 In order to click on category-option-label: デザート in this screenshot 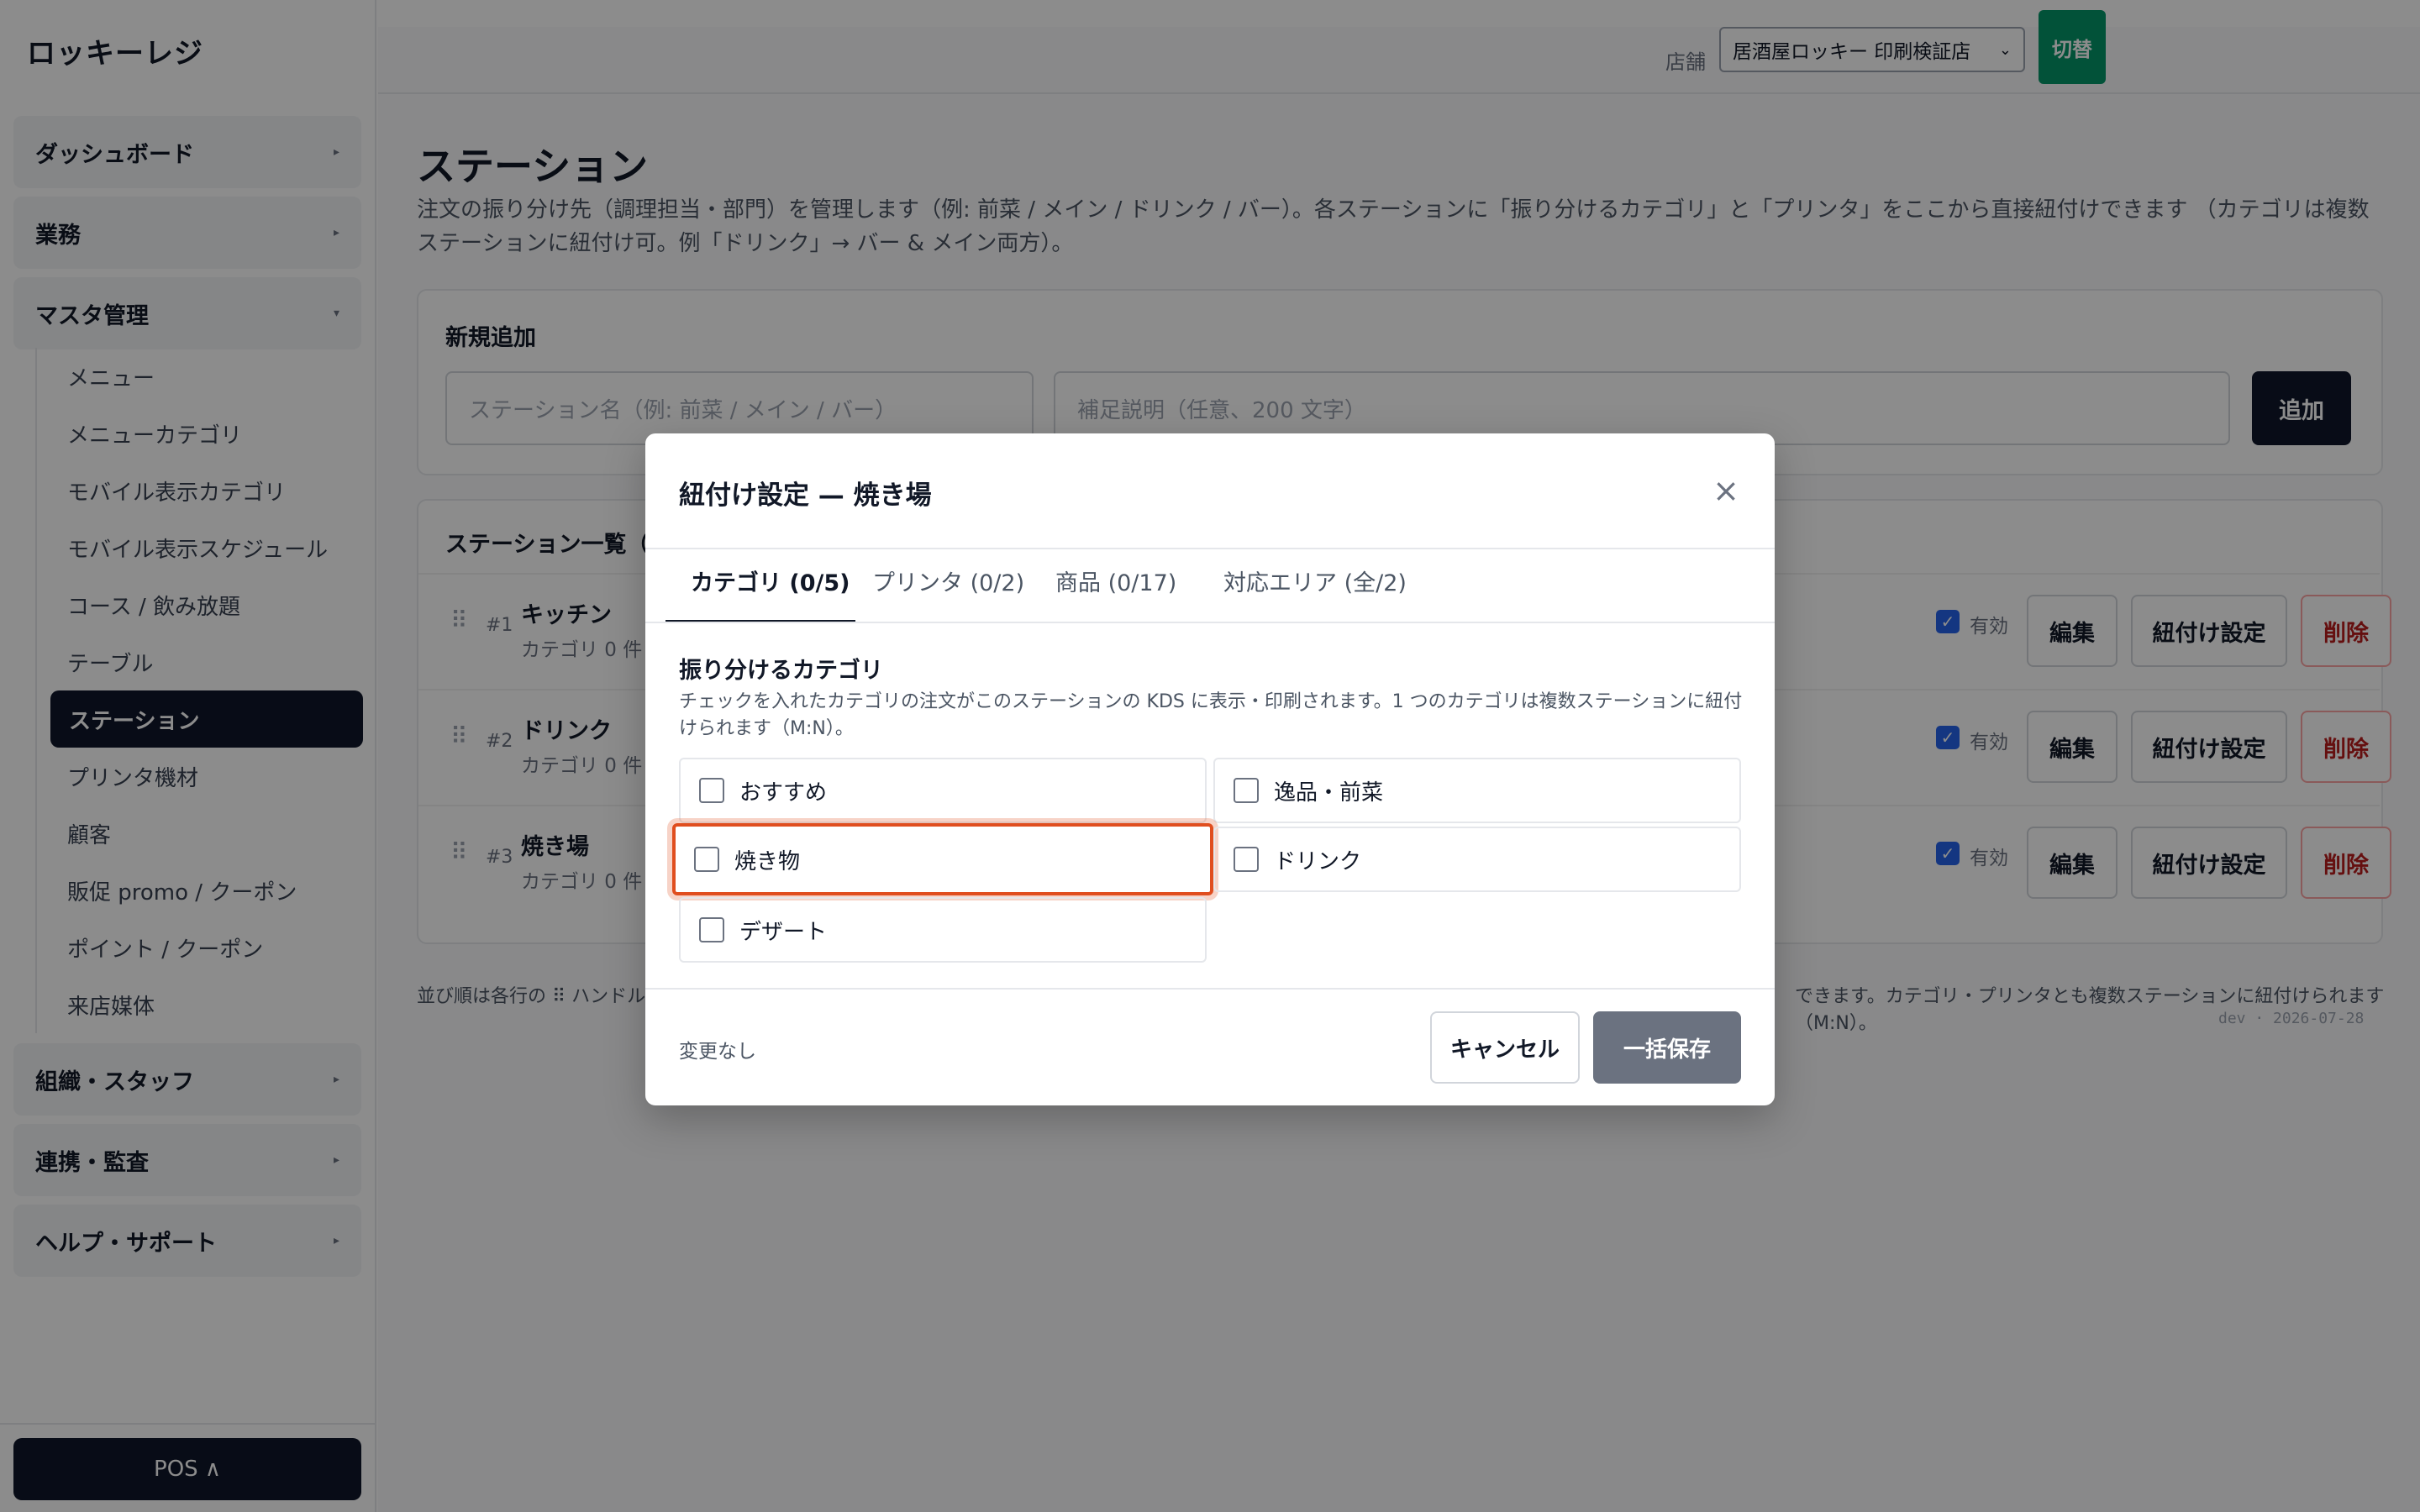, I will do `click(783, 932)`.